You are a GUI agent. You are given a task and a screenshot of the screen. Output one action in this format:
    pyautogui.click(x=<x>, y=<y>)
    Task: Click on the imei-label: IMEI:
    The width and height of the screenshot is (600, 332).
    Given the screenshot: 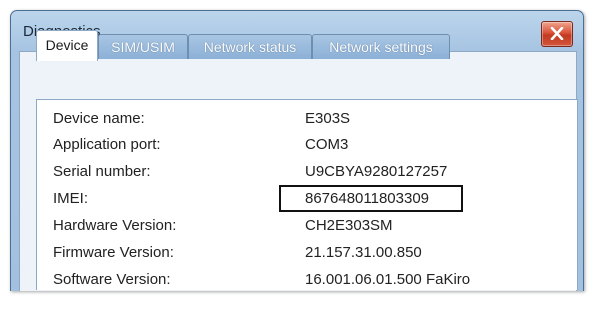 What is the action you would take?
    pyautogui.click(x=71, y=198)
    